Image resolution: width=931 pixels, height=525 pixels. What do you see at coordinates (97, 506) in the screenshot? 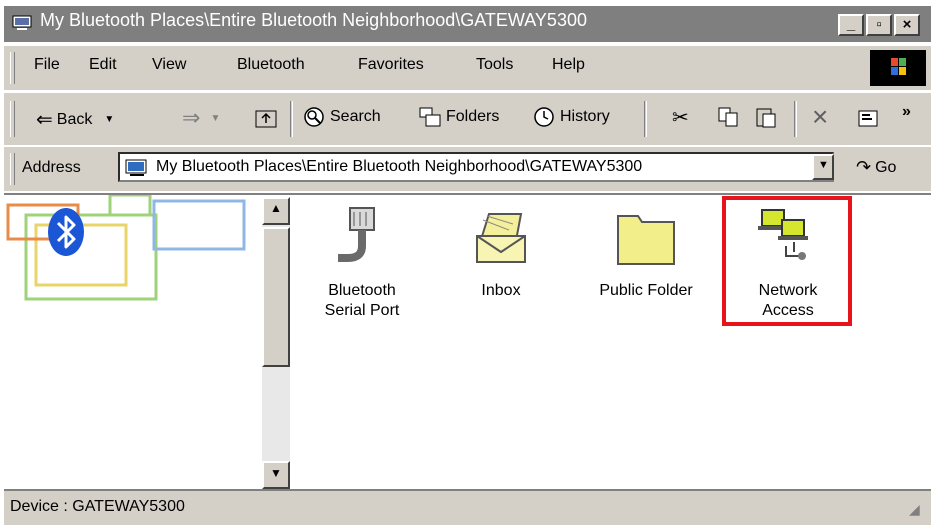
I see `status-text: Device : GATEWAY5300` at bounding box center [97, 506].